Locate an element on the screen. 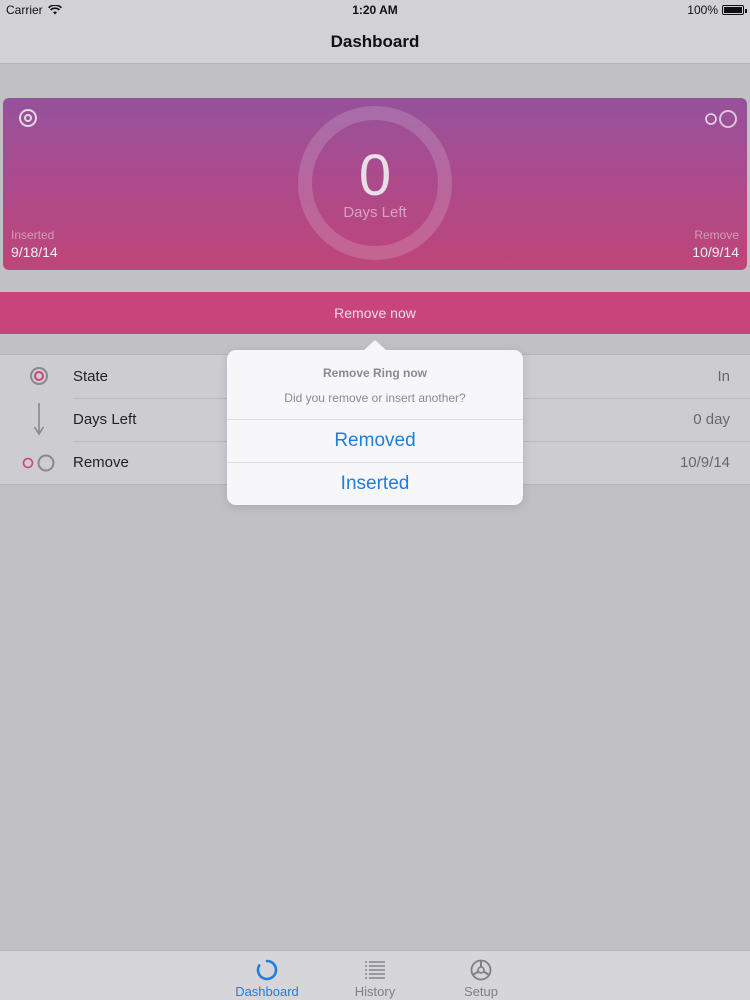 This screenshot has width=750, height=1000. navigation-bar: Dashboard is located at coordinates (375, 42).